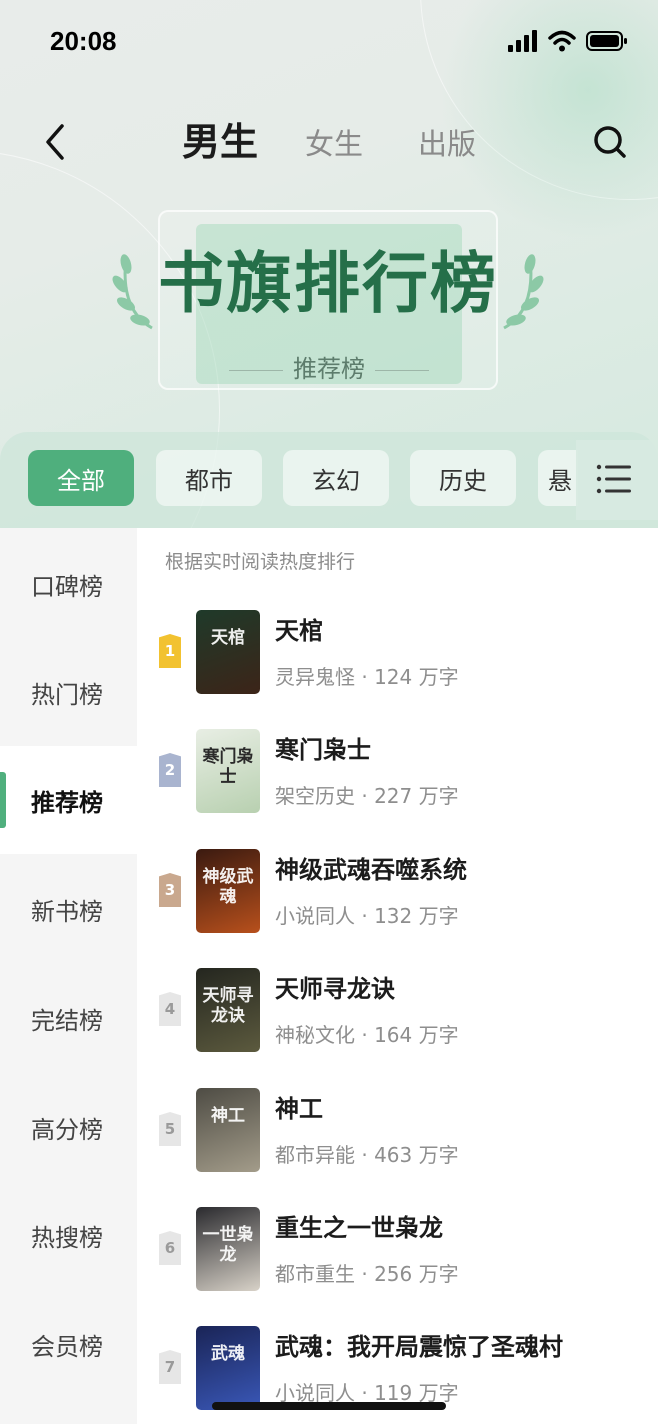  What do you see at coordinates (367, 796) in the screenshot?
I see `book-meta: 架空历史 · 227 万字` at bounding box center [367, 796].